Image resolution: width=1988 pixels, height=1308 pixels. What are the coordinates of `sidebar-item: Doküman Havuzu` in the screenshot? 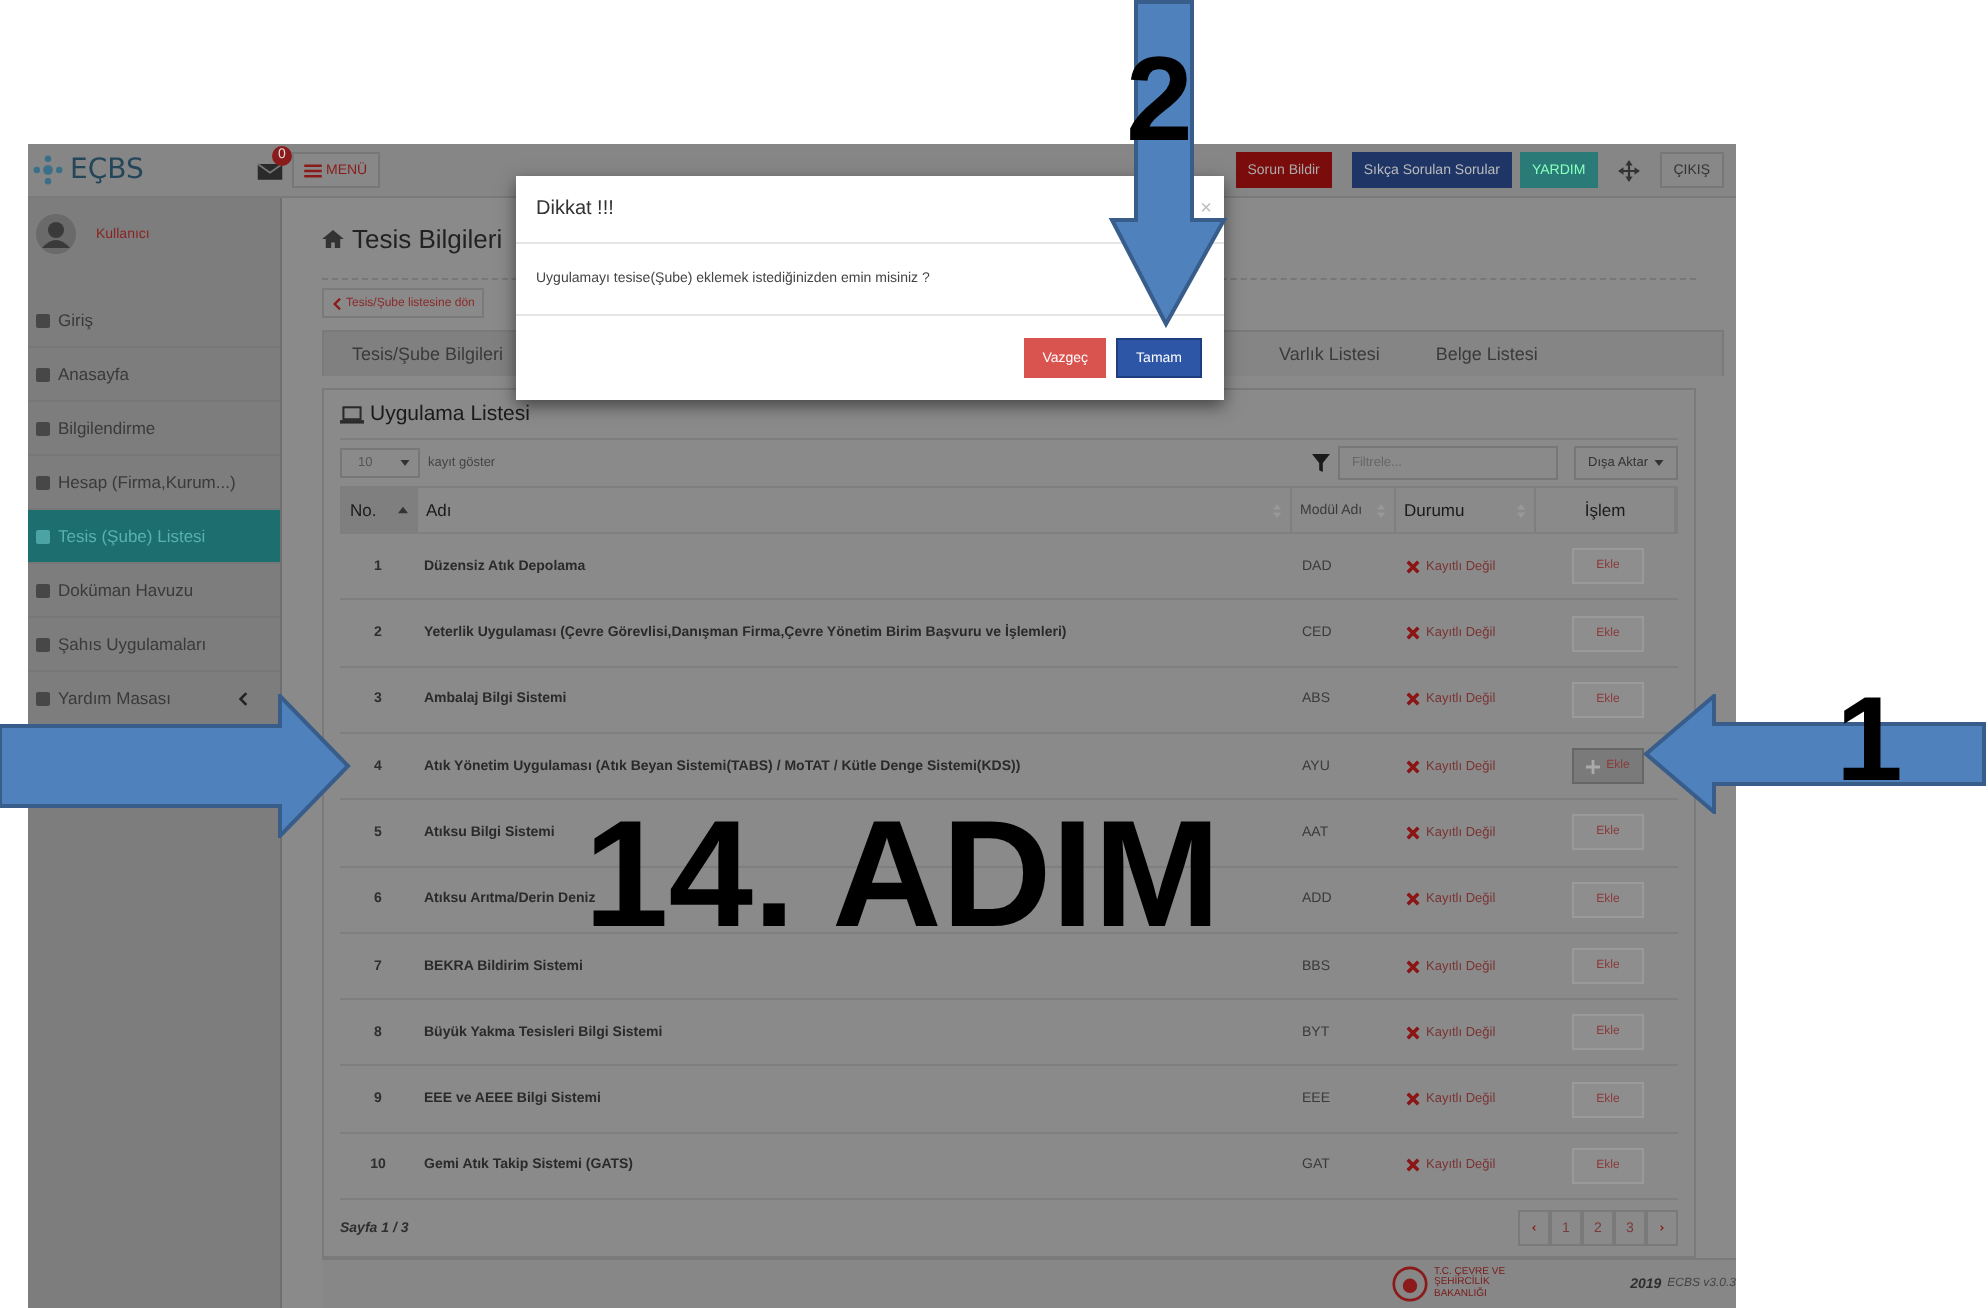 It's located at (154, 591).